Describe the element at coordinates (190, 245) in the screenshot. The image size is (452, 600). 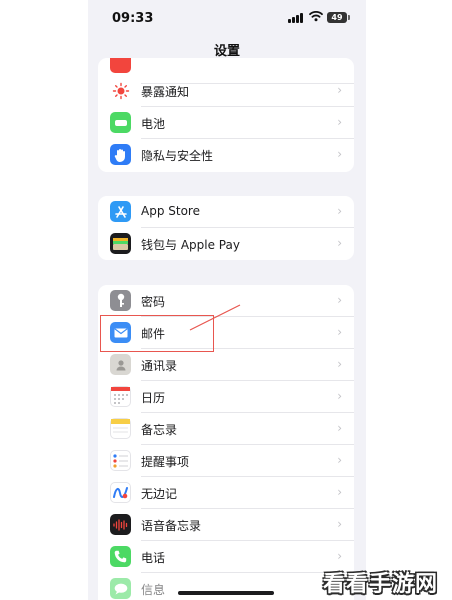
I see `settings-row-label: 钱包与 Apple Pay` at that location.